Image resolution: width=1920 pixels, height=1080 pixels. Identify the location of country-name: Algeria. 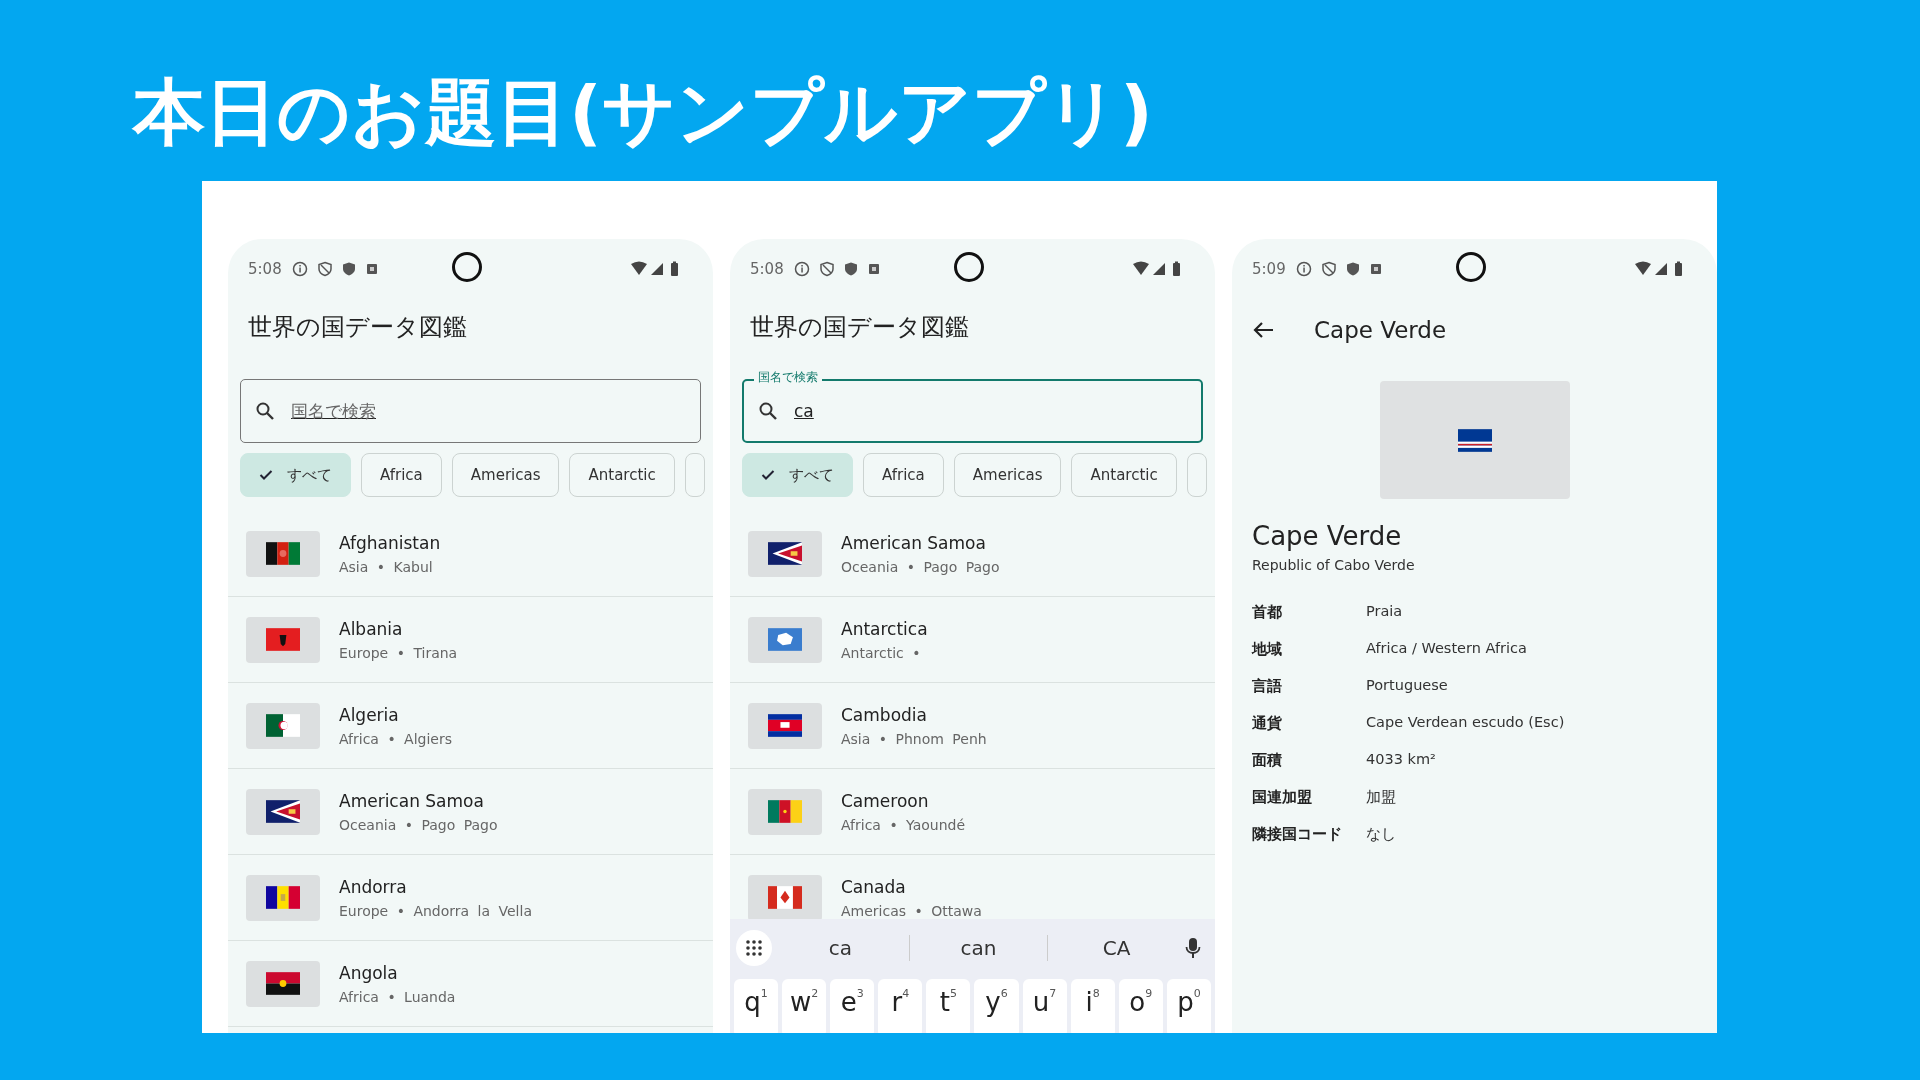
(395, 714).